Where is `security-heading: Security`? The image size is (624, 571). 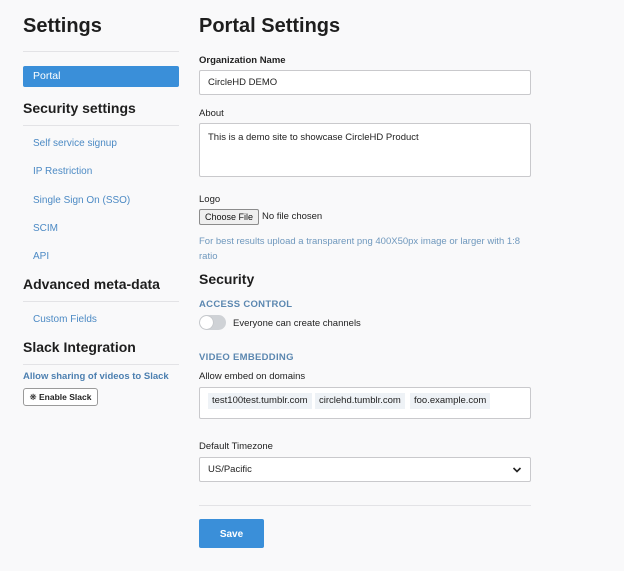
security-heading: Security is located at coordinates (227, 279).